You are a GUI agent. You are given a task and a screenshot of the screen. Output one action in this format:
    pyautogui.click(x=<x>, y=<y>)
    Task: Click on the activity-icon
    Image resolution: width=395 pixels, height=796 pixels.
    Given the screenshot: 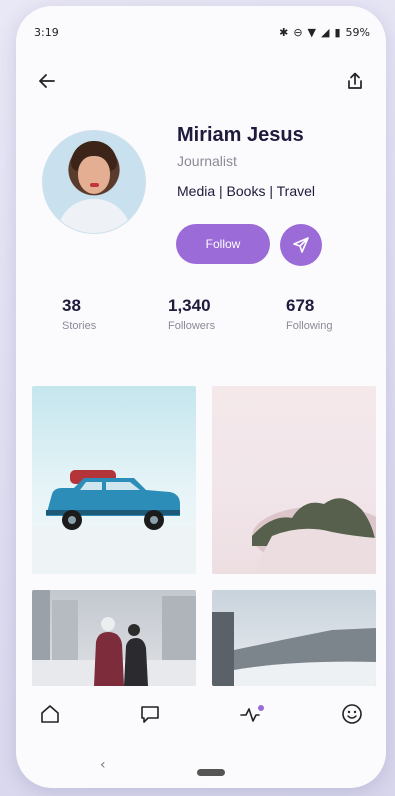 What is the action you would take?
    pyautogui.click(x=252, y=713)
    